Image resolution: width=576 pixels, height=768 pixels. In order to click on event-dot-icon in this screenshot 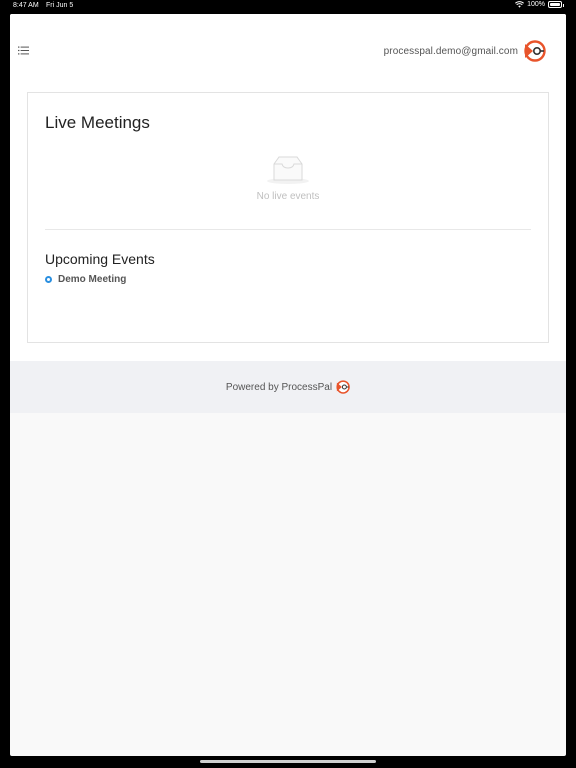, I will do `click(48, 279)`.